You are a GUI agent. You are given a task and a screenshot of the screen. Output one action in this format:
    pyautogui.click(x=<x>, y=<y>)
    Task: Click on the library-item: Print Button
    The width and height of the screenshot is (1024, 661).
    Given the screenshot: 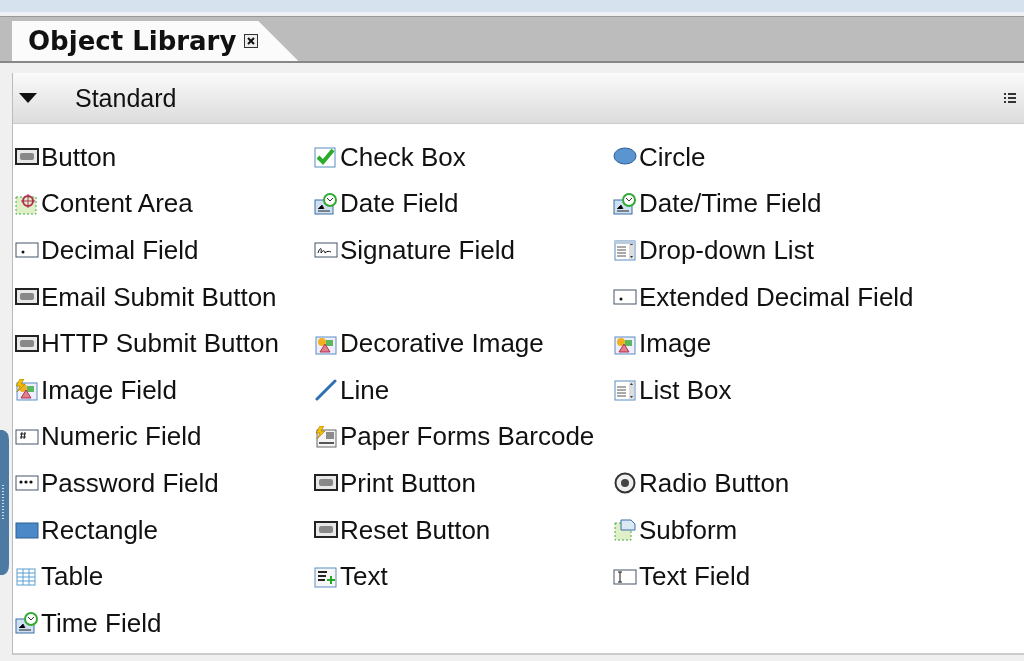 What is the action you would take?
    pyautogui.click(x=463, y=483)
    